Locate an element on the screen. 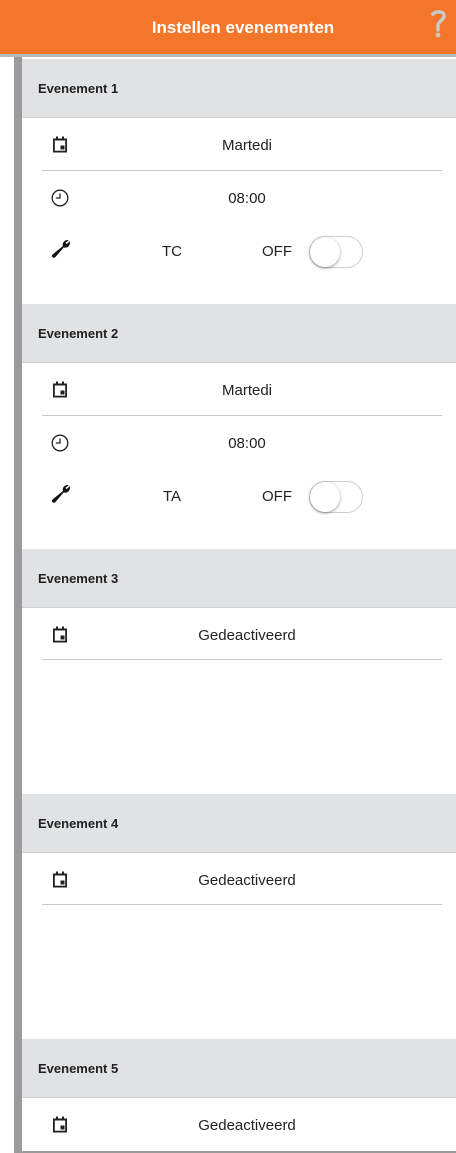  event-1-day-row: Martedi is located at coordinates (239, 146).